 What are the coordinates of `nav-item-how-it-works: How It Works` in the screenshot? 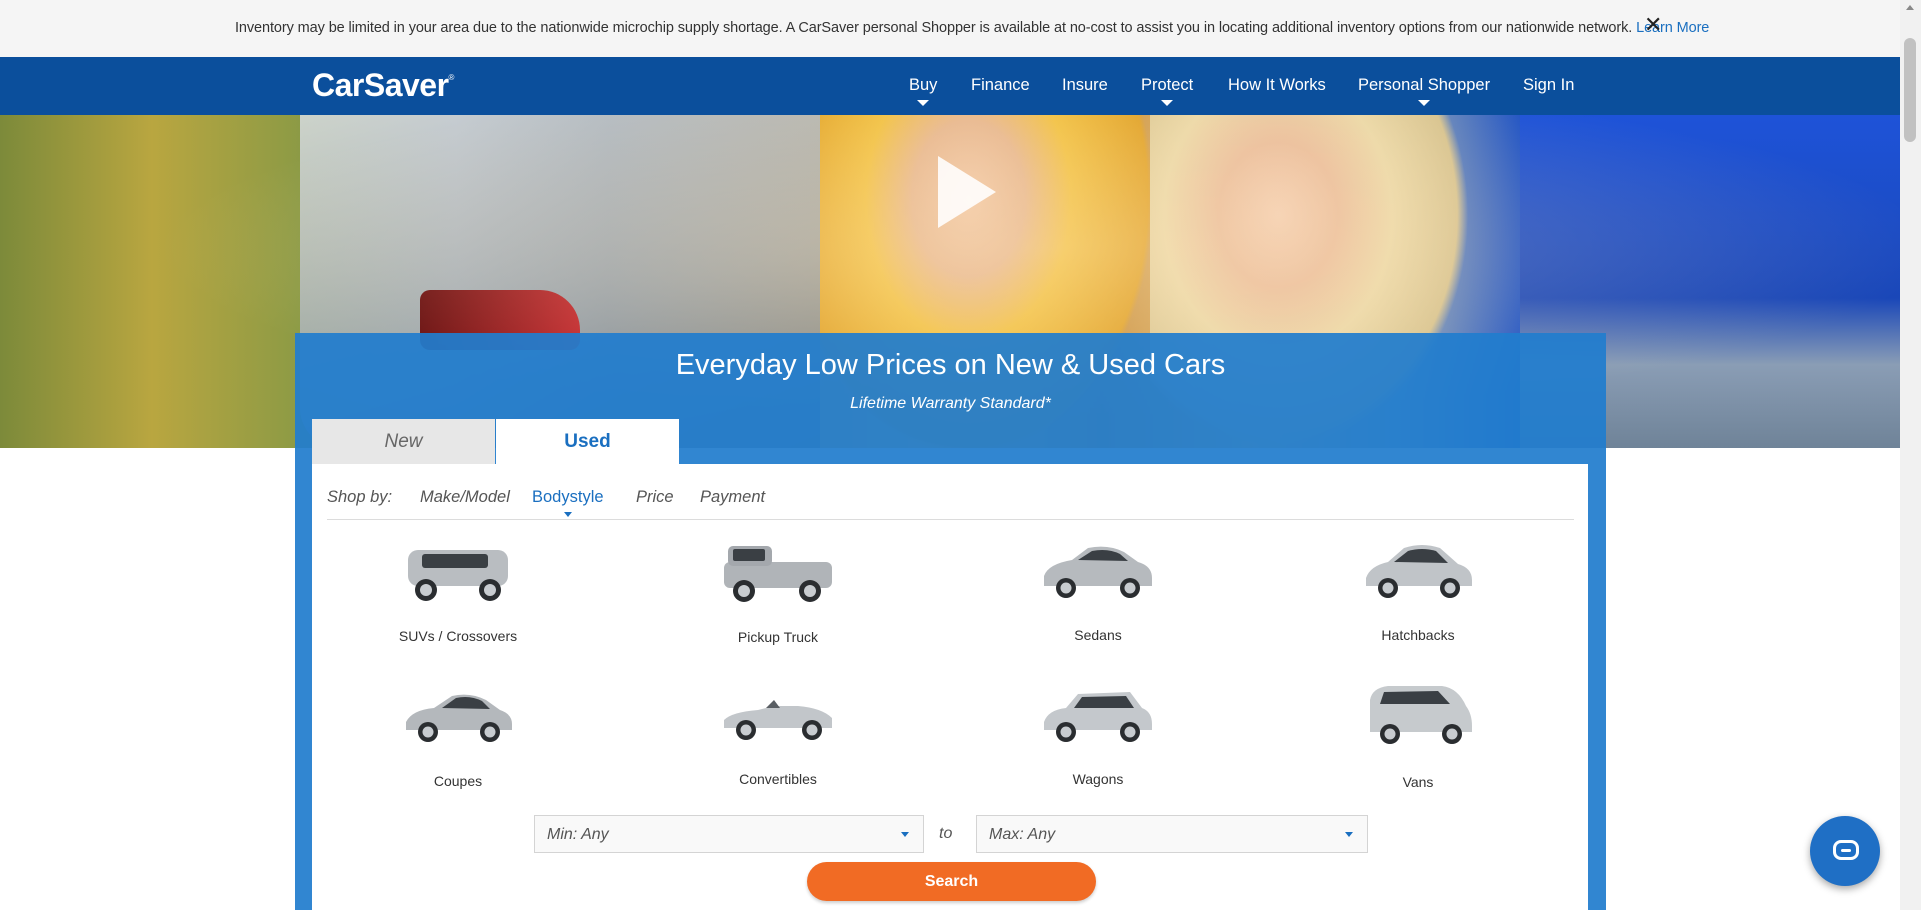 It's located at (1277, 85).